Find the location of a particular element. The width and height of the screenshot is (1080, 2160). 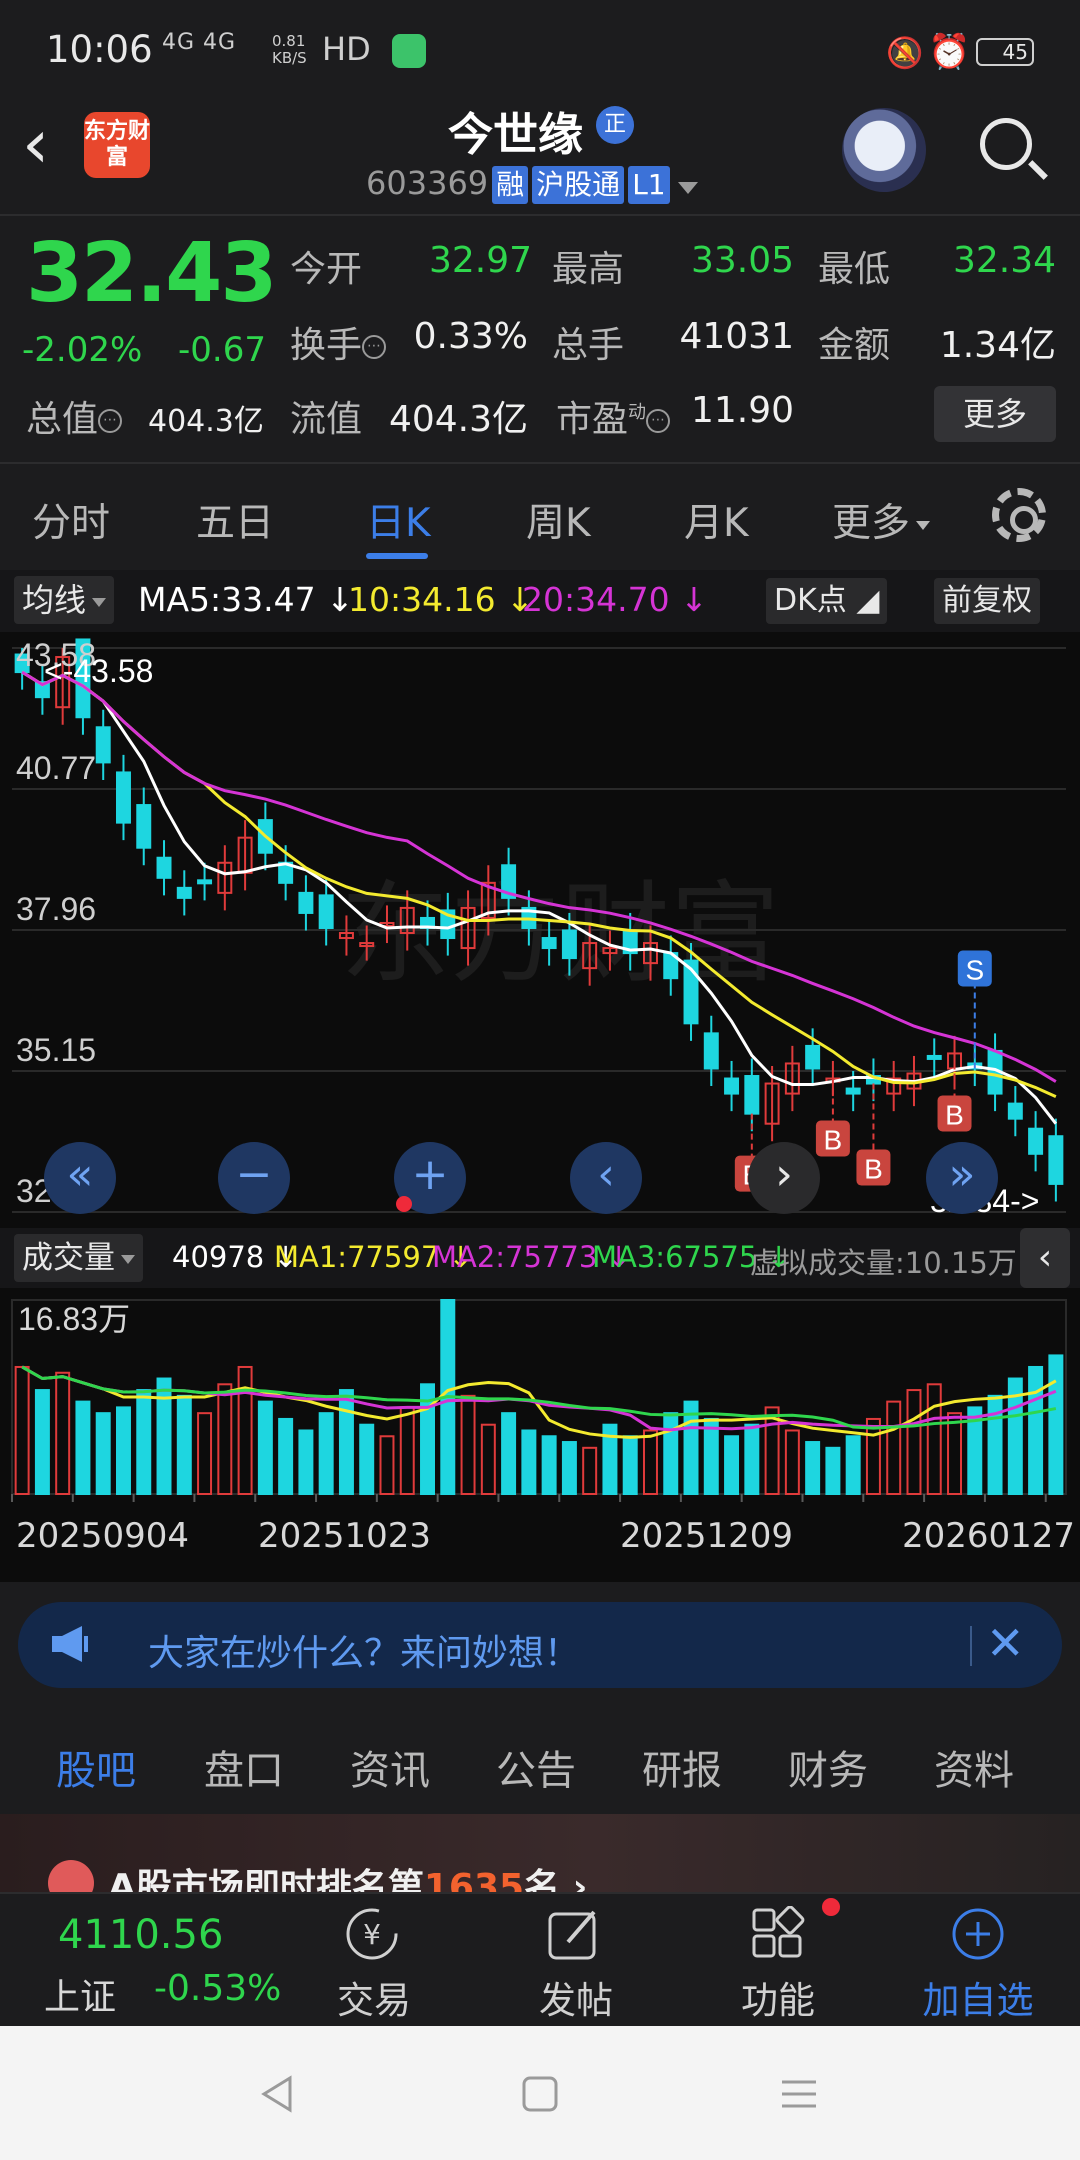

index-name: 上证 is located at coordinates (80, 1994).